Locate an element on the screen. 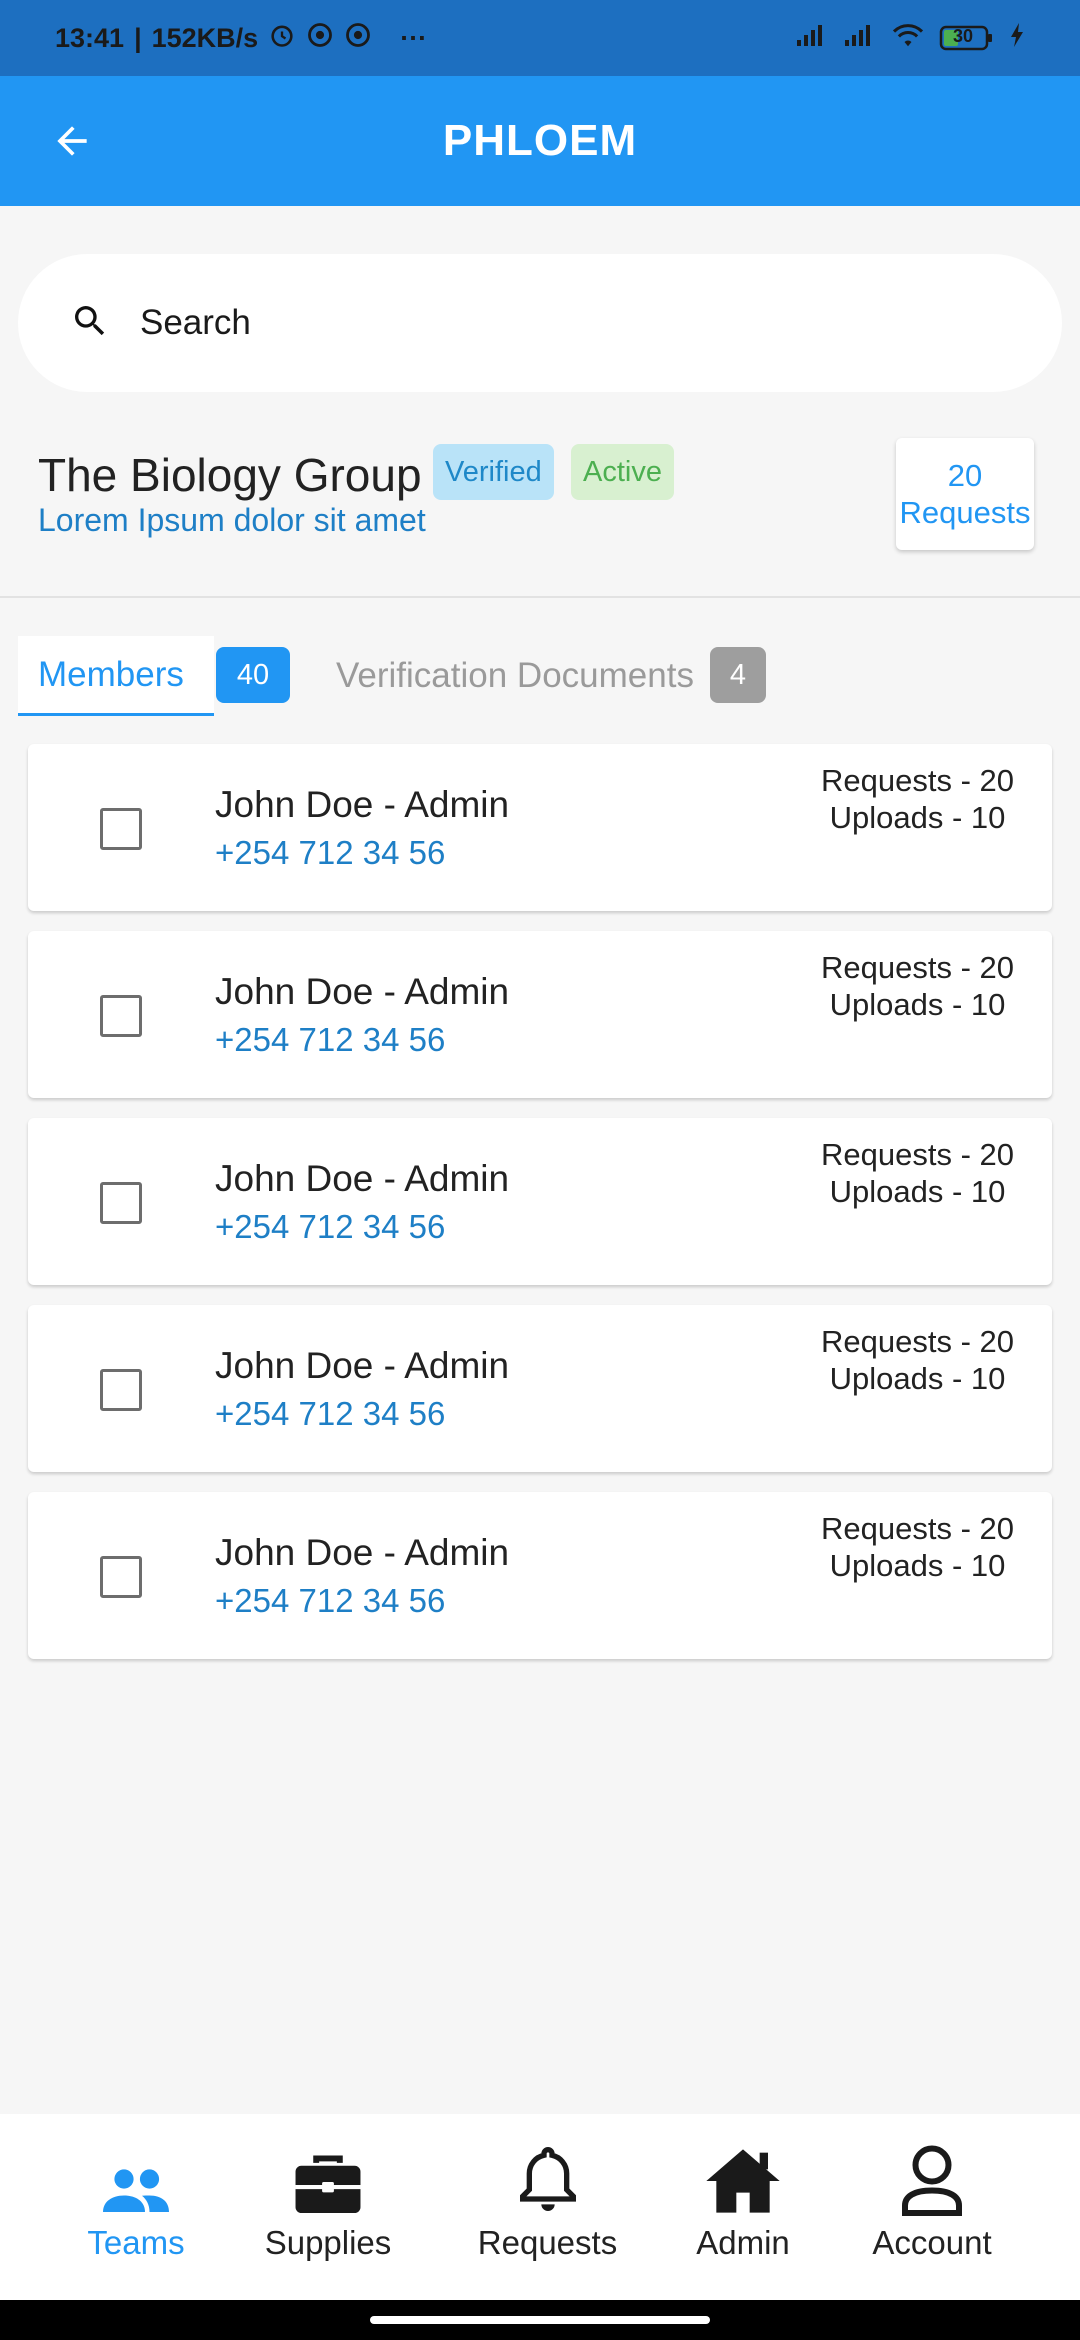 The width and height of the screenshot is (1080, 2340). app-bar: PHLOEM is located at coordinates (540, 141).